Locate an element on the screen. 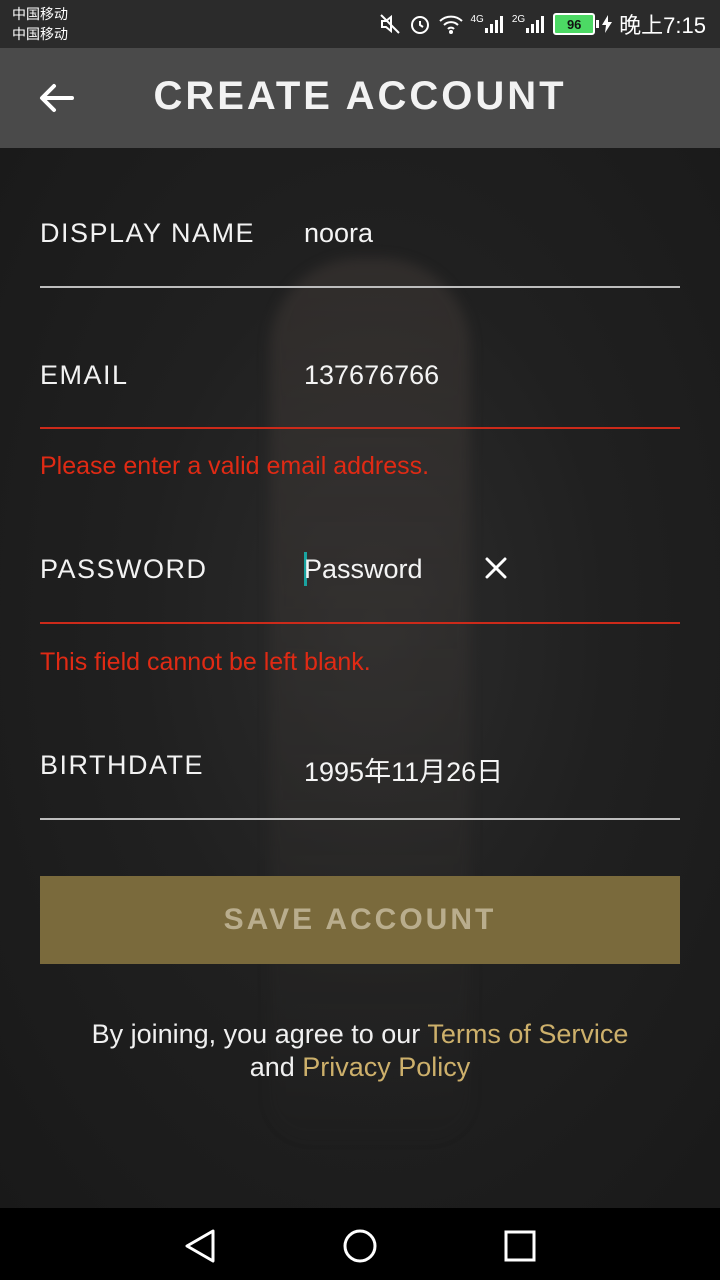 The width and height of the screenshot is (720, 1280). charging-icon is located at coordinates (607, 24).